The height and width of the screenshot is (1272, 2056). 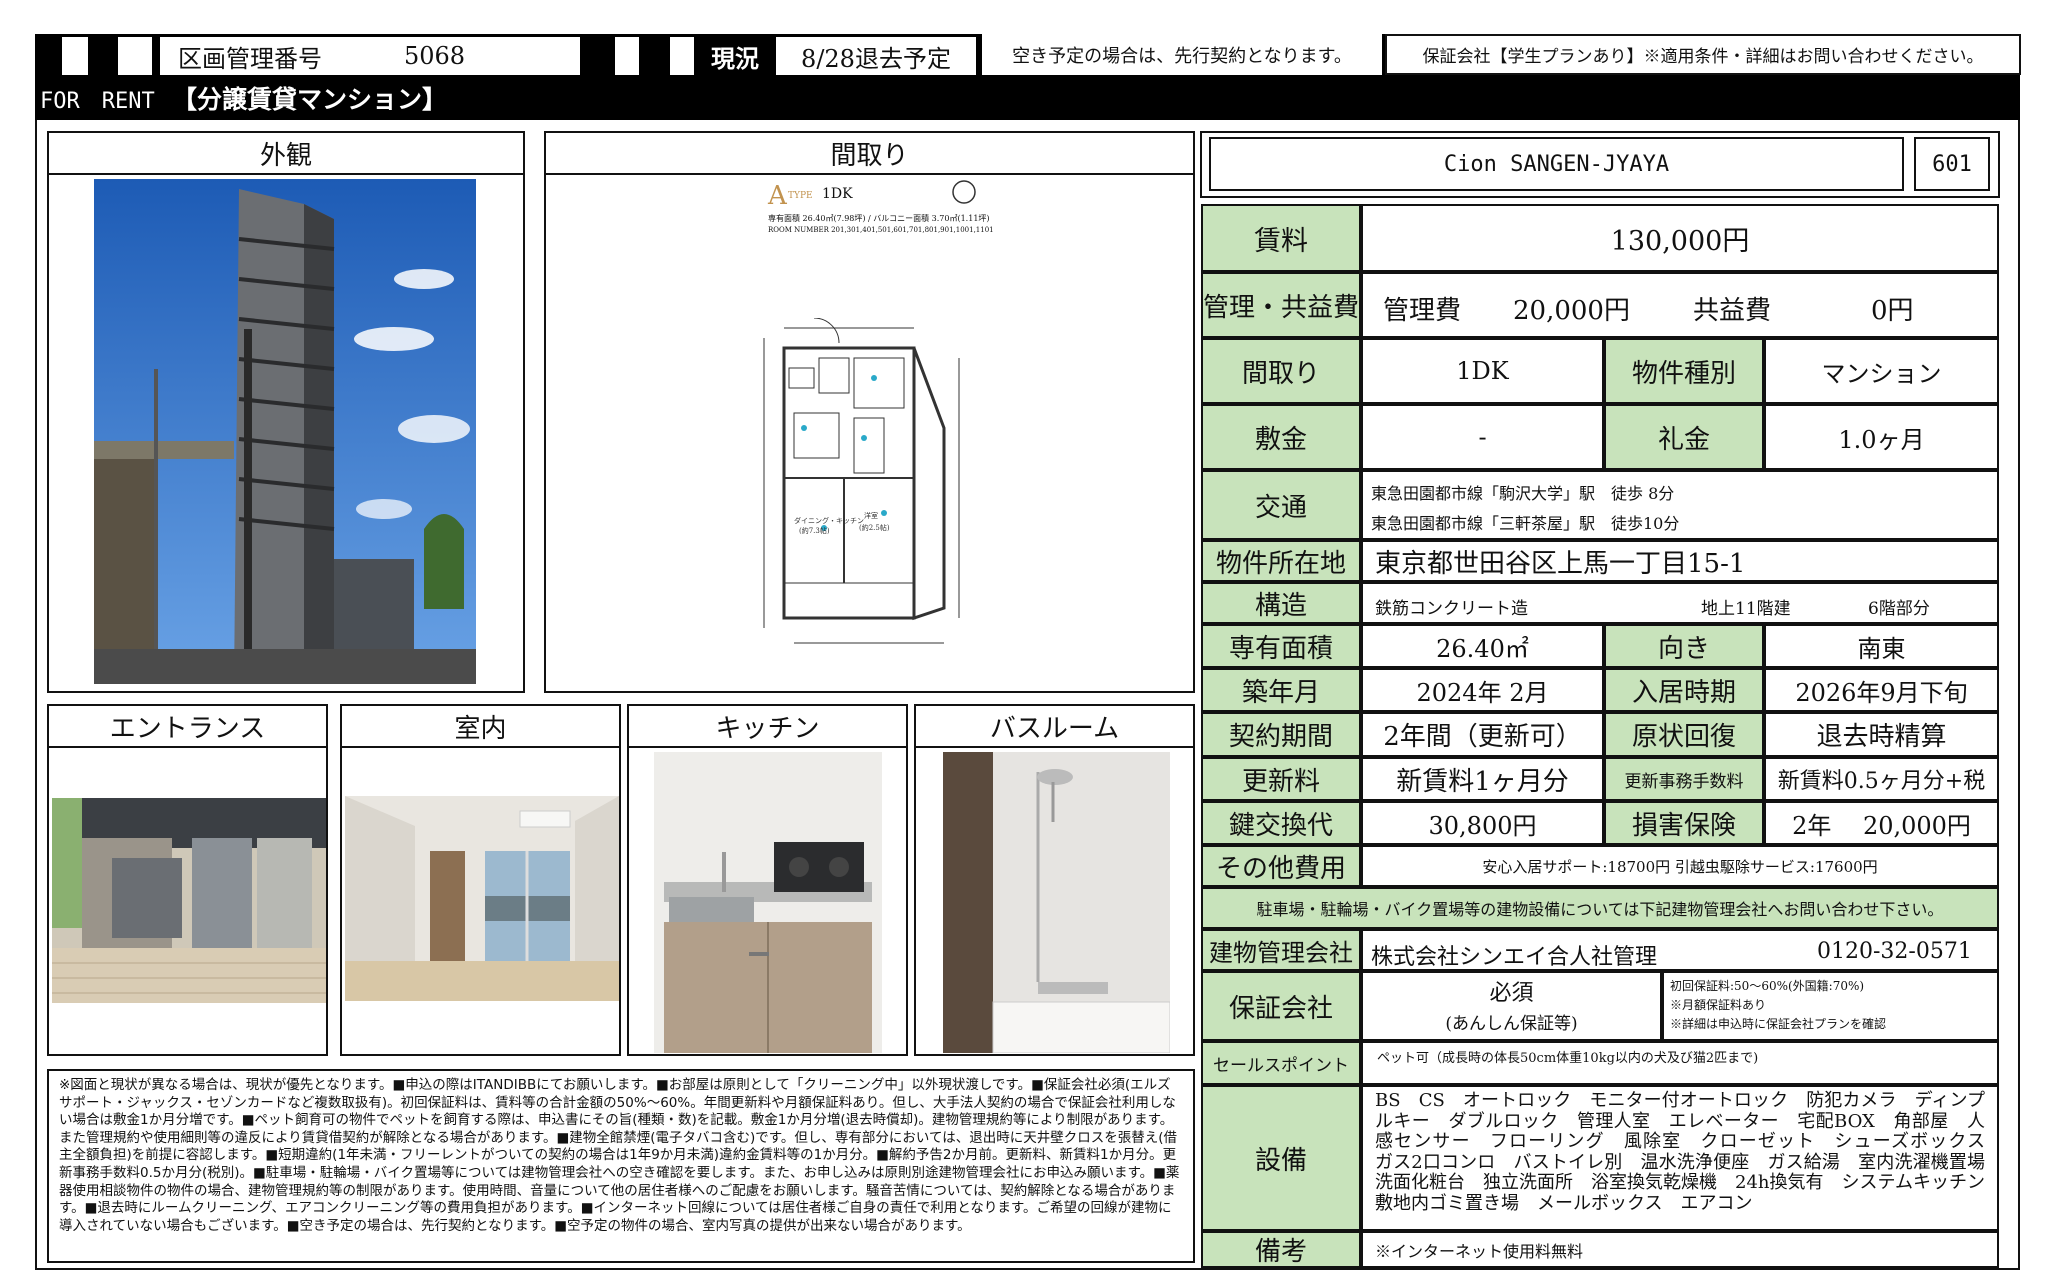 What do you see at coordinates (1514, 957) in the screenshot?
I see `mgmt-co-value: 株式会社シンエイ合人社管理` at bounding box center [1514, 957].